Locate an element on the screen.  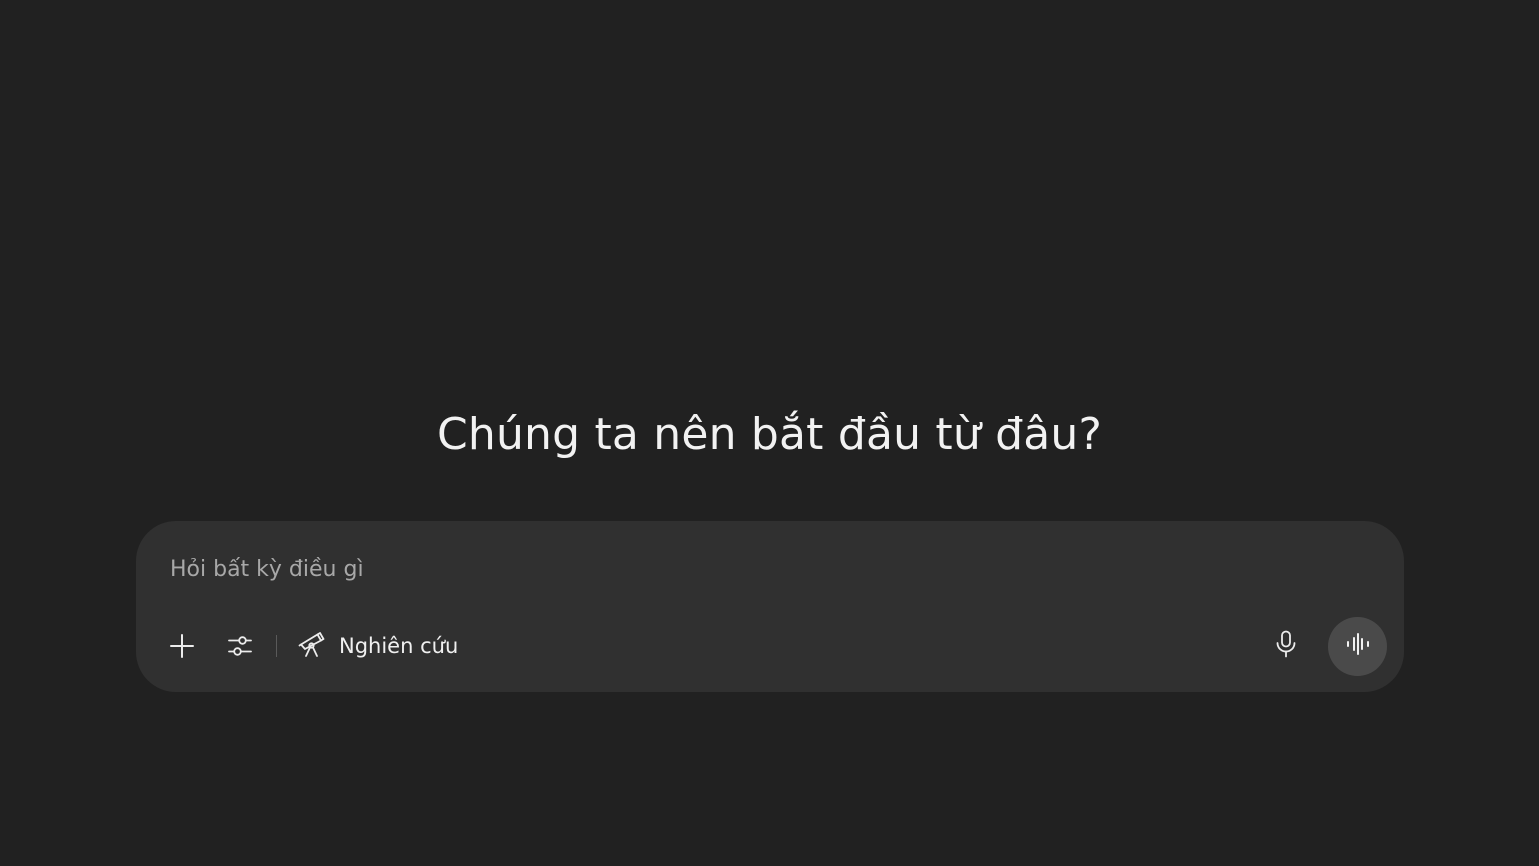
research-button: Nghiên cứu is located at coordinates (378, 646).